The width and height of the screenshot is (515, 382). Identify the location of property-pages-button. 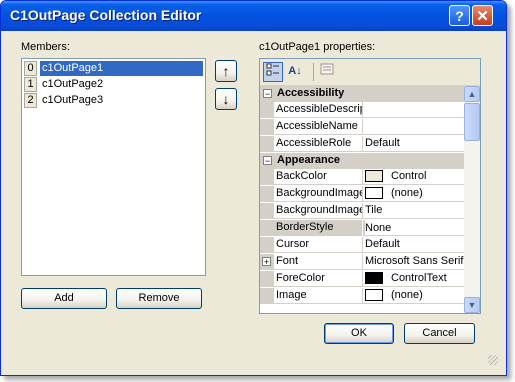
(327, 72).